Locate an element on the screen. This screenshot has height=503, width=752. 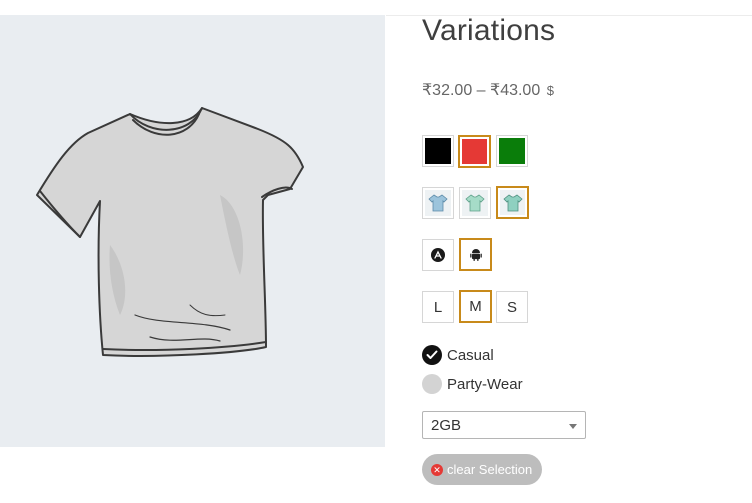
color-swatch-black is located at coordinates (438, 151).